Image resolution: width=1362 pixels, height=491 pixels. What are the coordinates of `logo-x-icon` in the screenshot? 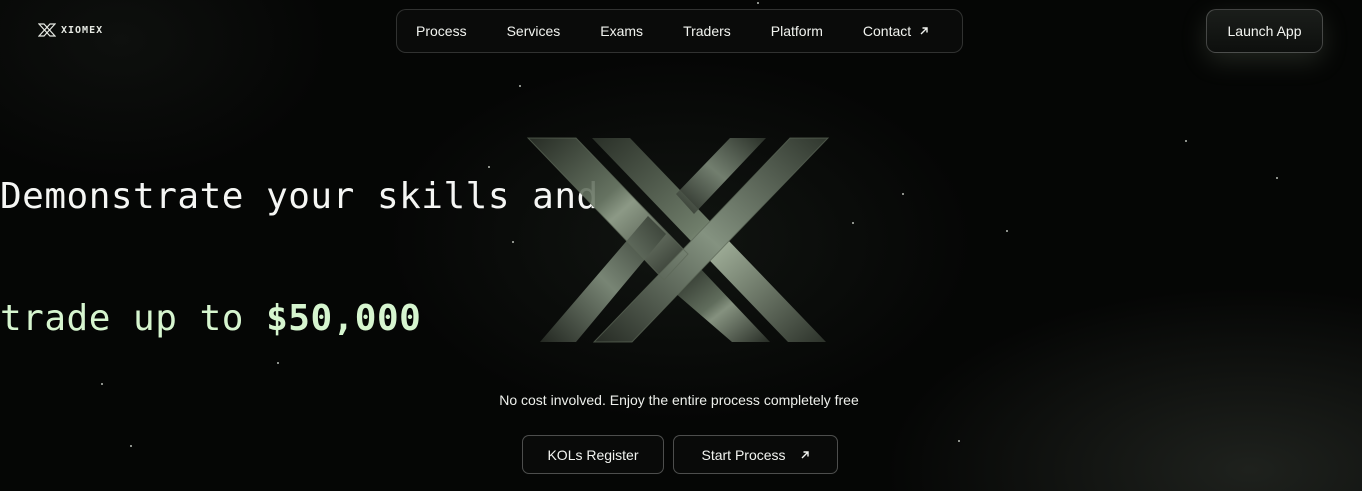 It's located at (47, 30).